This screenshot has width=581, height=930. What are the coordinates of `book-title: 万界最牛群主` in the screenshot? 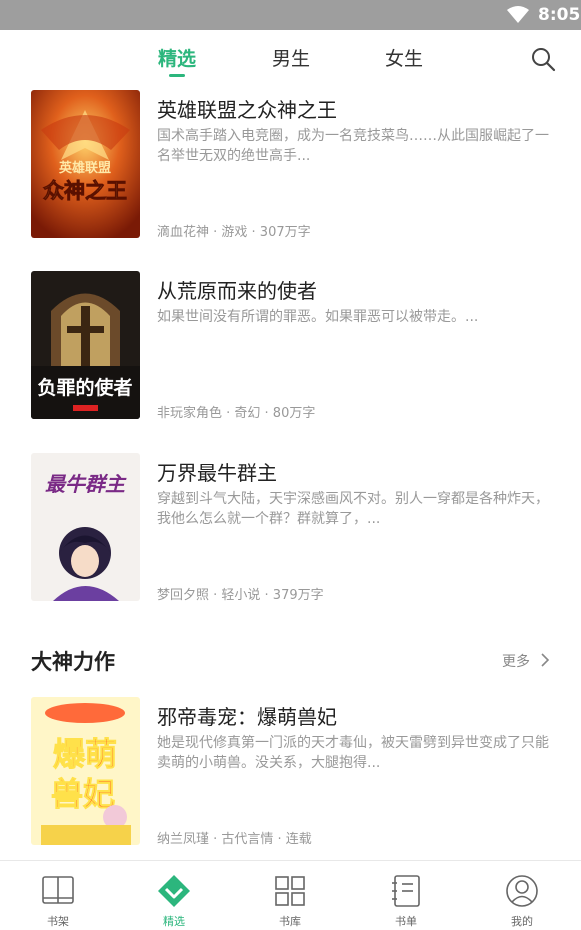 It's located at (217, 471).